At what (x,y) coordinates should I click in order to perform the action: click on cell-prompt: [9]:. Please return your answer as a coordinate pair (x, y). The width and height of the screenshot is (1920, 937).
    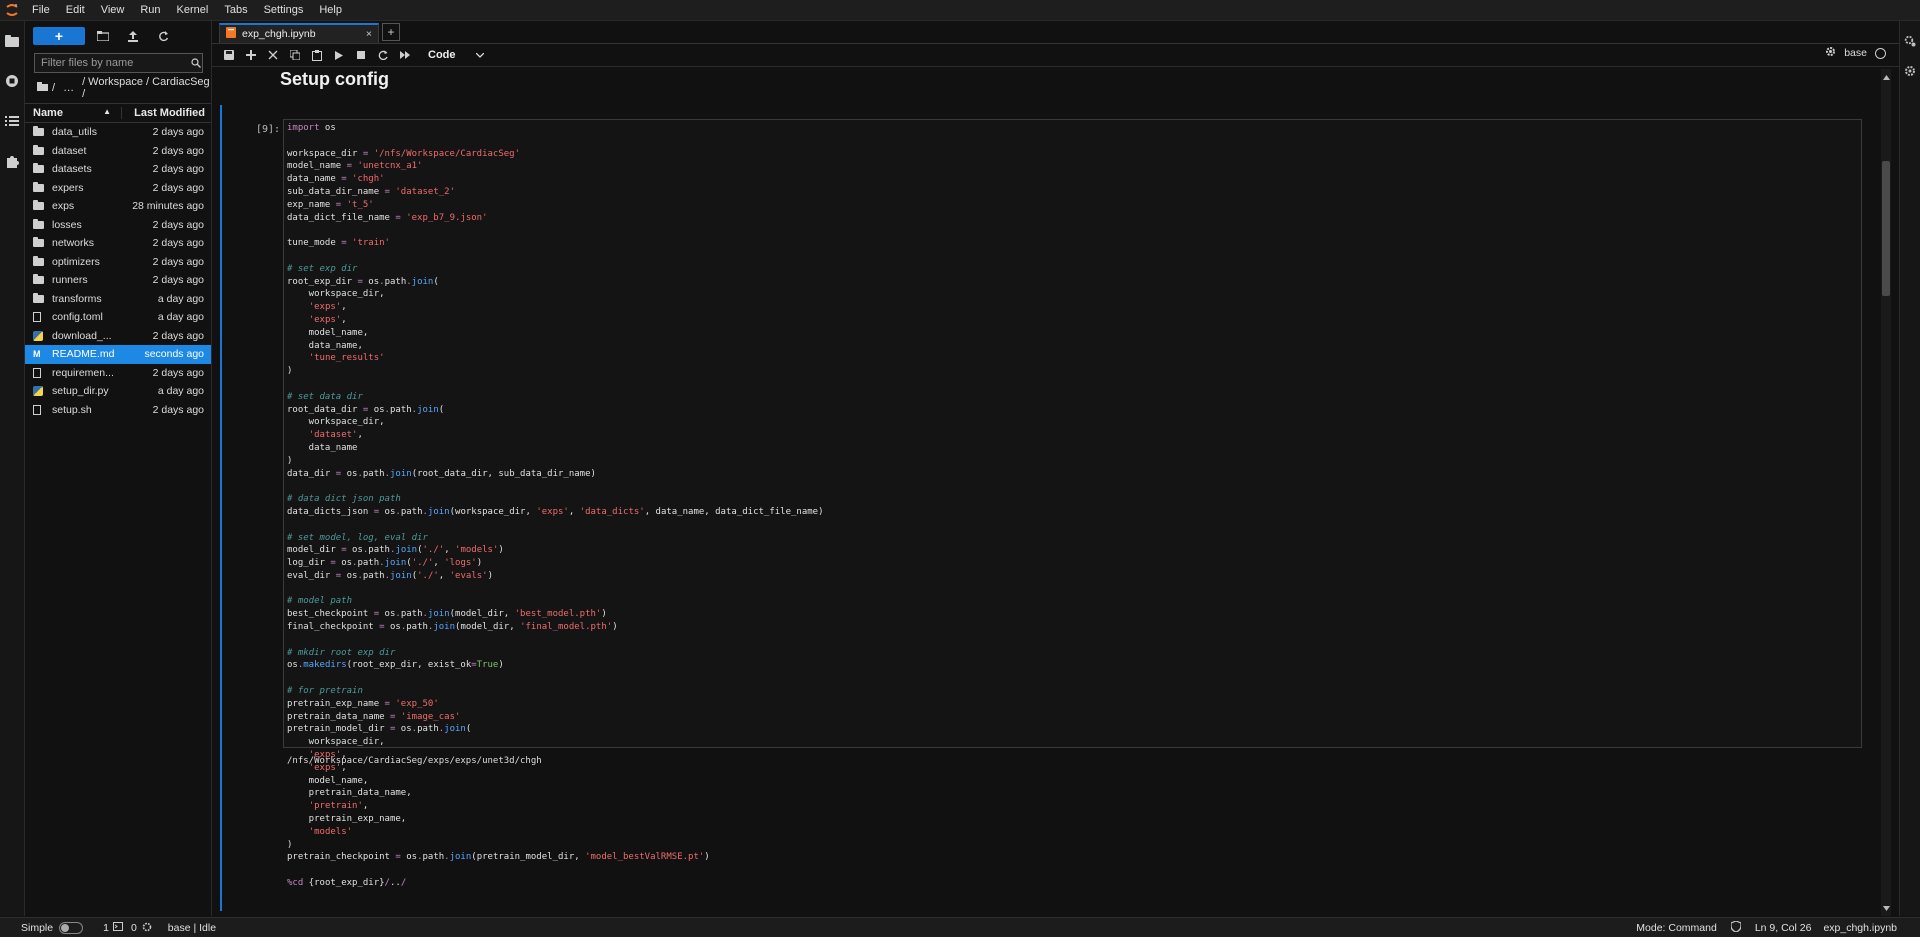
    Looking at the image, I should click on (268, 129).